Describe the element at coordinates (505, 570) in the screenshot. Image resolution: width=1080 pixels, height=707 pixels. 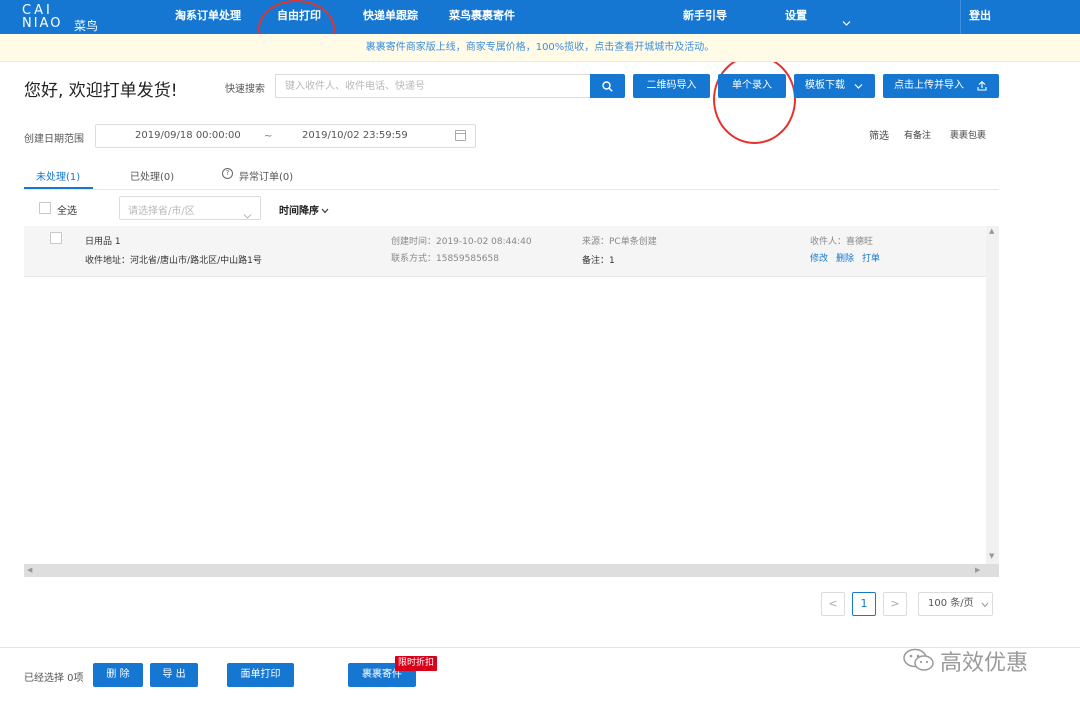
I see `horizontal-scrollbar: ◀ ▶` at that location.